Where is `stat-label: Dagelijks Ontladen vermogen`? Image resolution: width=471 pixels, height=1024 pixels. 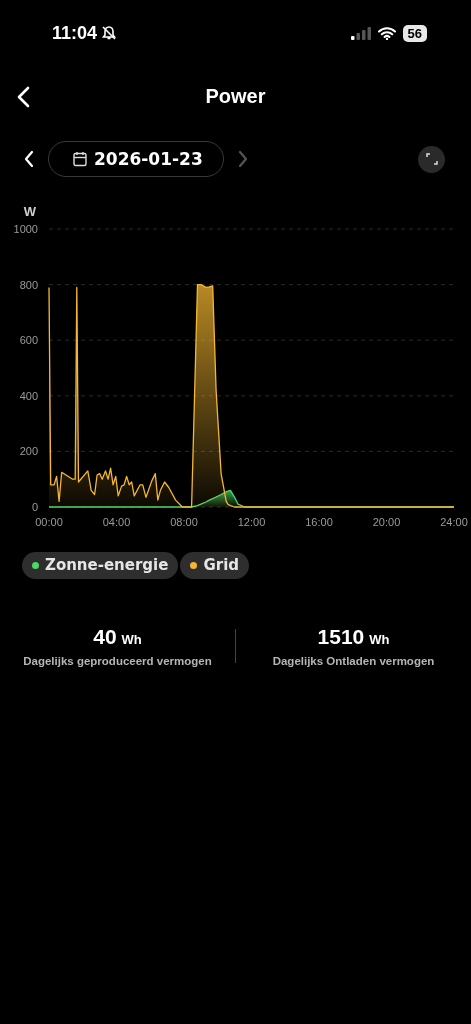
stat-label: Dagelijks Ontladen vermogen is located at coordinates (353, 661).